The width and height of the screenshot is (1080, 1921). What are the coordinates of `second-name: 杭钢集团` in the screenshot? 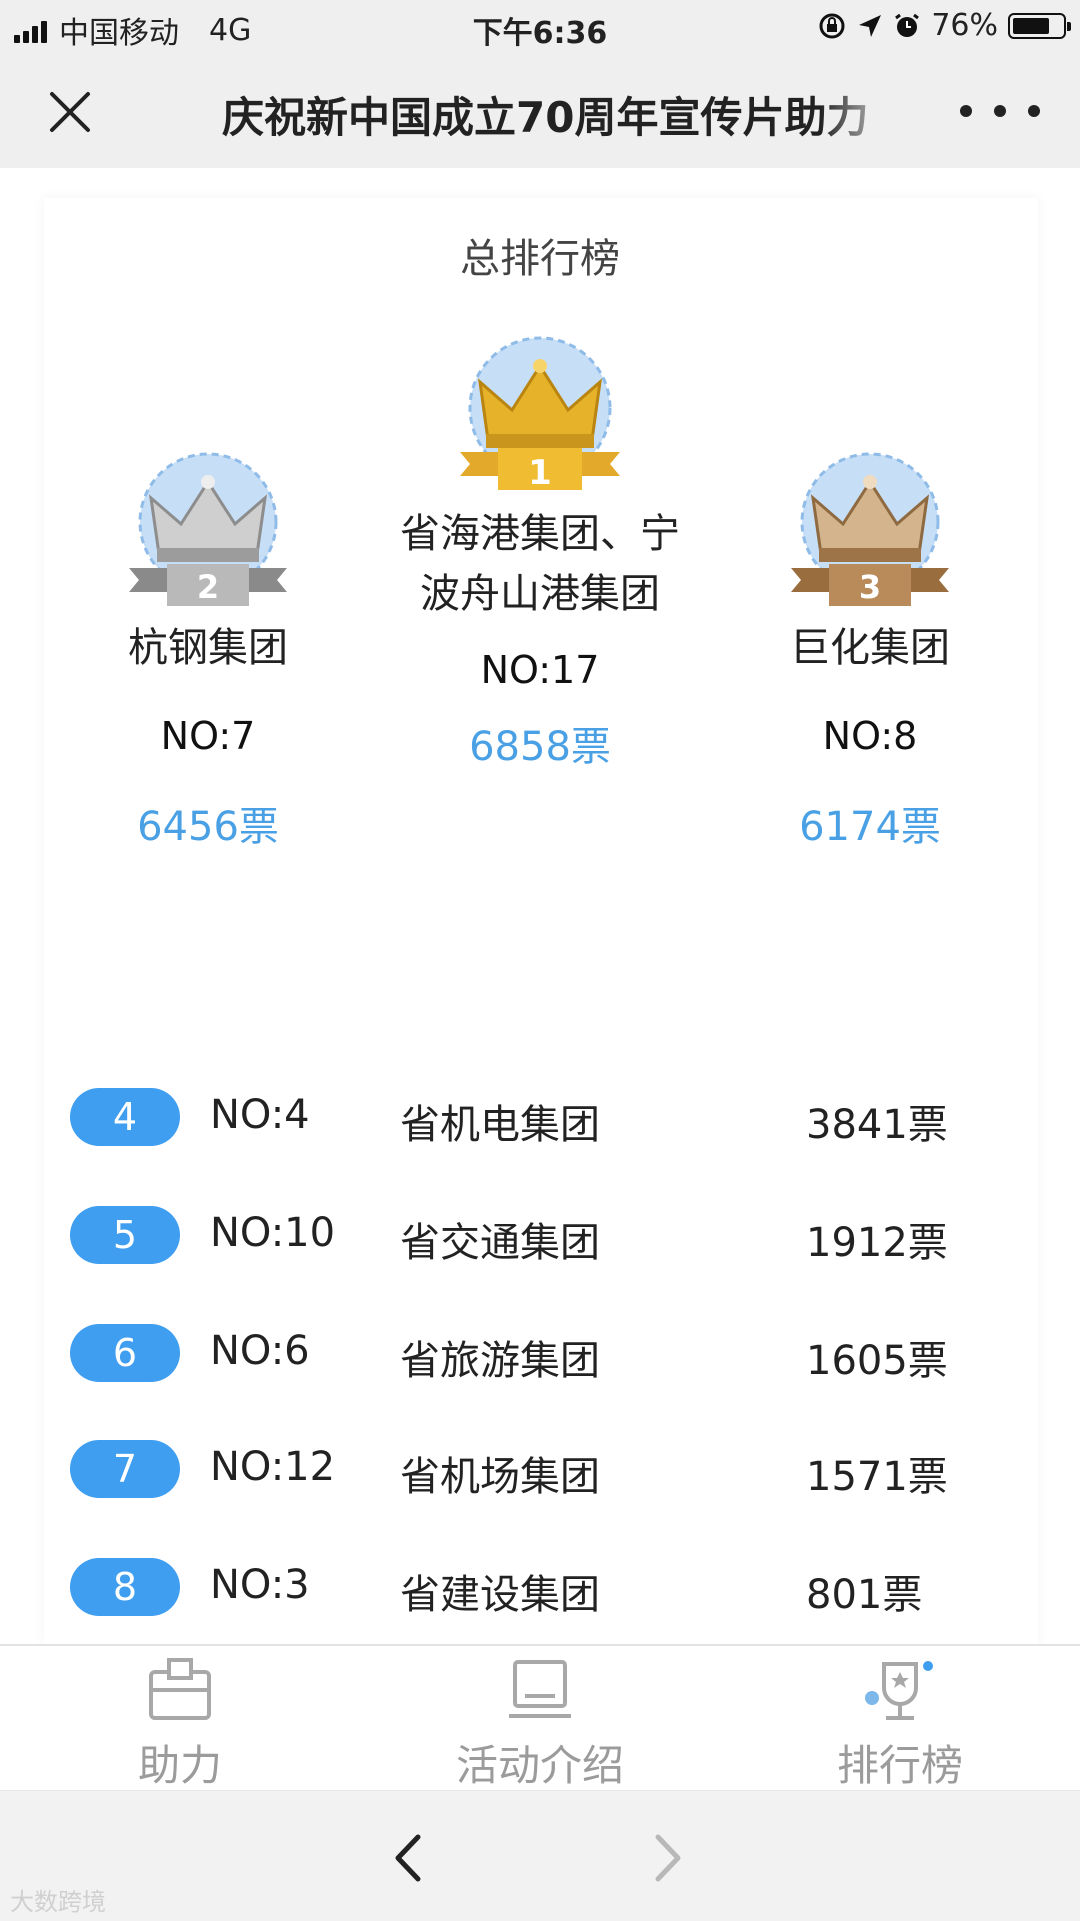 It's located at (208, 648).